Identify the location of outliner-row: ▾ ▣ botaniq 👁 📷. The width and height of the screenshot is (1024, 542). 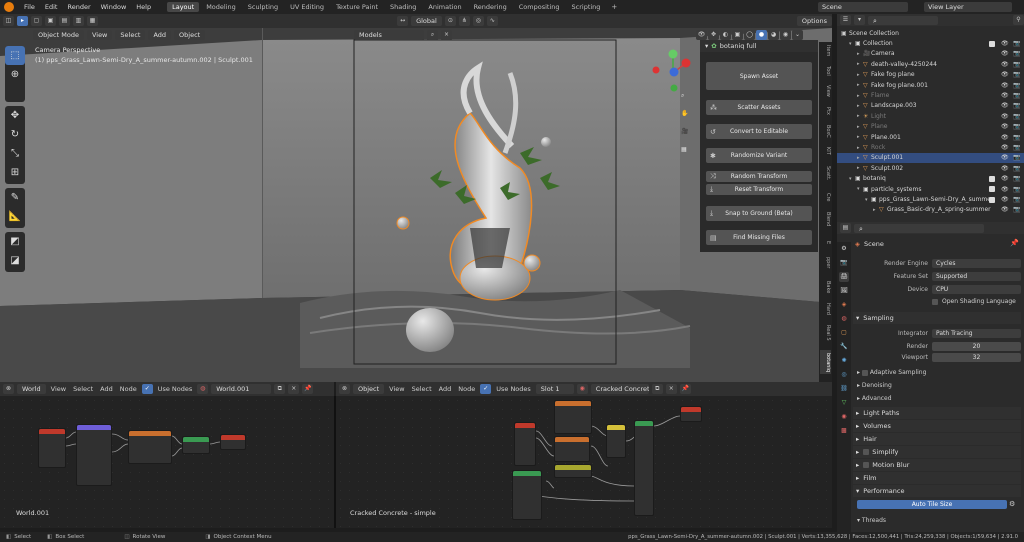
(930, 179).